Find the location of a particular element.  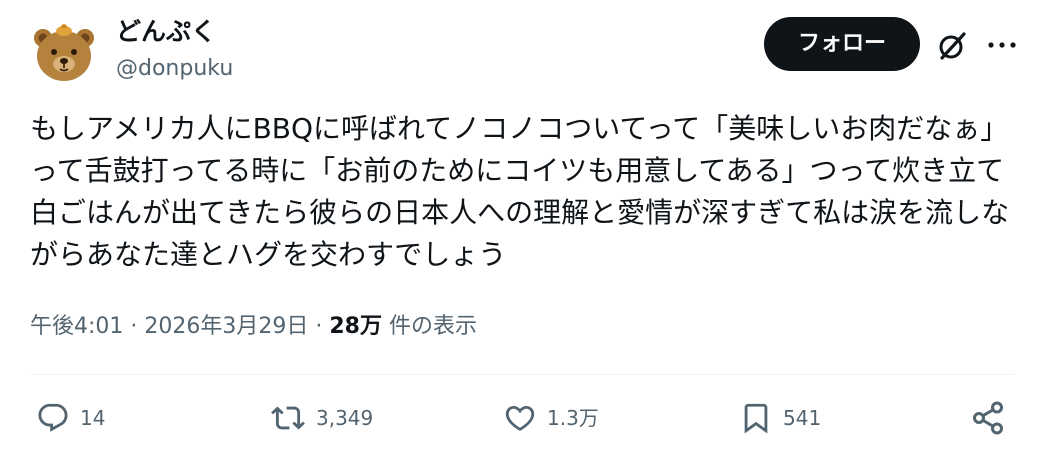

like-button: 1.3万 is located at coordinates (551, 418).